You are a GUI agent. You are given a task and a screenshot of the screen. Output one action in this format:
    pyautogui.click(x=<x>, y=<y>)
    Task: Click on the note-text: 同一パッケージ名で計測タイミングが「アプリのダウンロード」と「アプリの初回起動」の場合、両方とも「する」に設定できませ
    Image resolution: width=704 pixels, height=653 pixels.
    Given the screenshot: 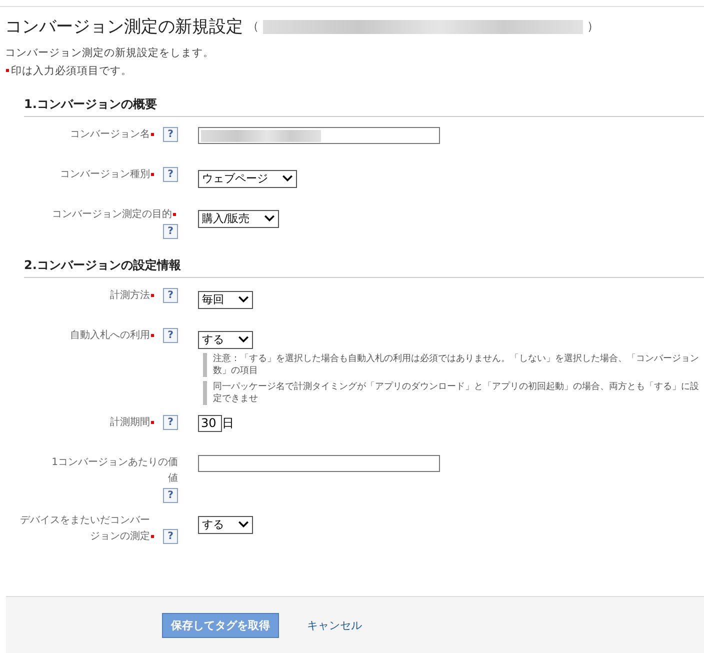 What is the action you would take?
    pyautogui.click(x=453, y=393)
    